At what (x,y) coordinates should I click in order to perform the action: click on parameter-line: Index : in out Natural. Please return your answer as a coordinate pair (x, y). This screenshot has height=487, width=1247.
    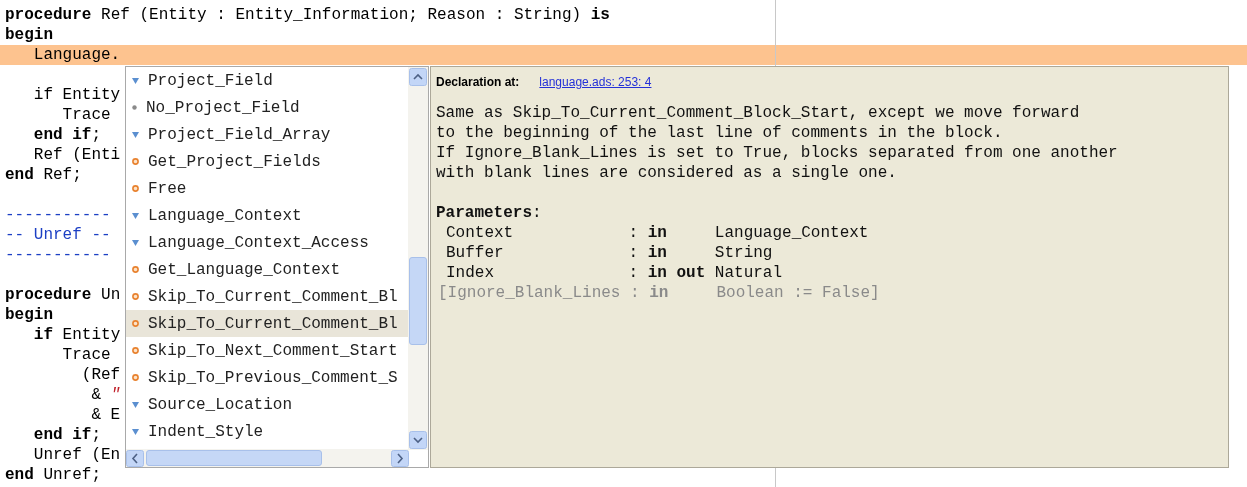
    Looking at the image, I should click on (614, 273).